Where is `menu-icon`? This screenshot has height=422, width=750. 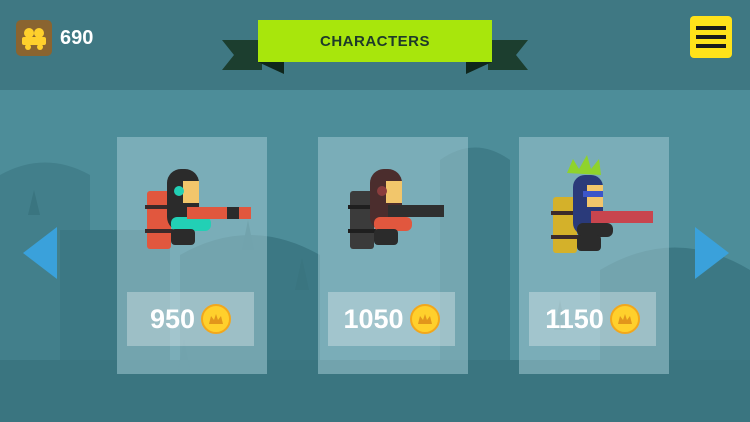 menu-icon is located at coordinates (711, 28).